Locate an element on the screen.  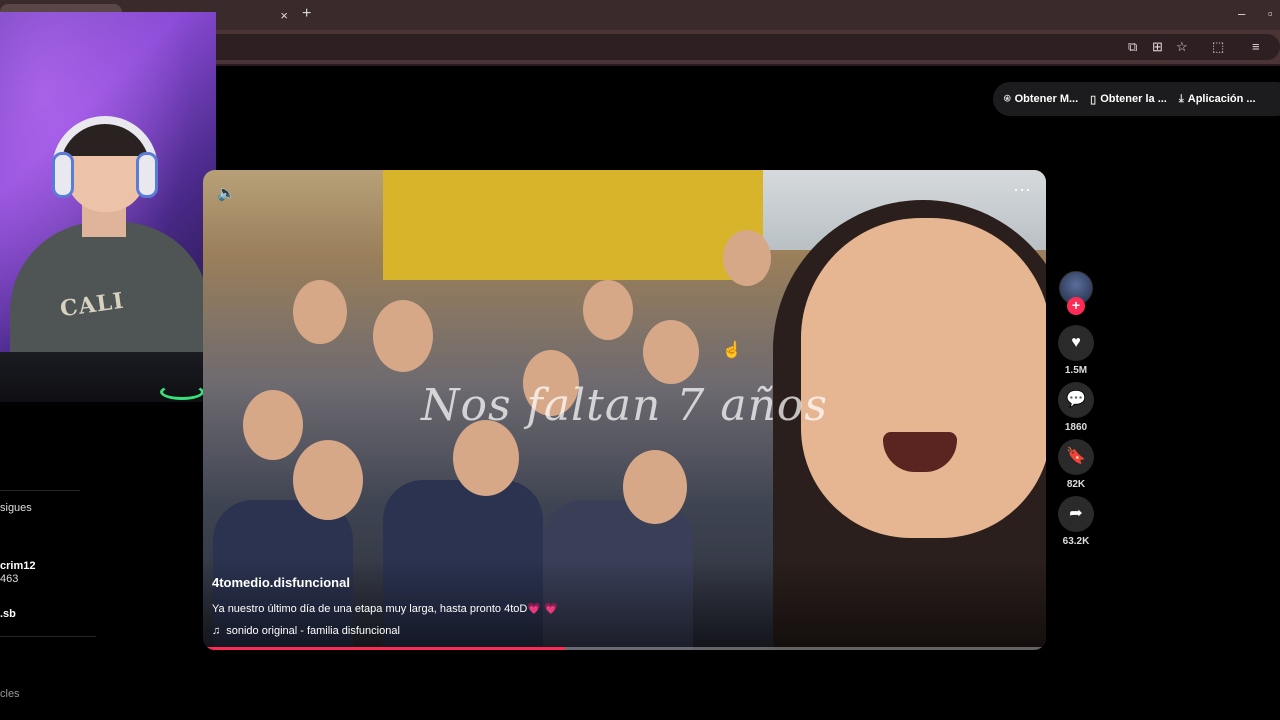
bookmark-star-icon: ☆ is located at coordinates (1182, 47).